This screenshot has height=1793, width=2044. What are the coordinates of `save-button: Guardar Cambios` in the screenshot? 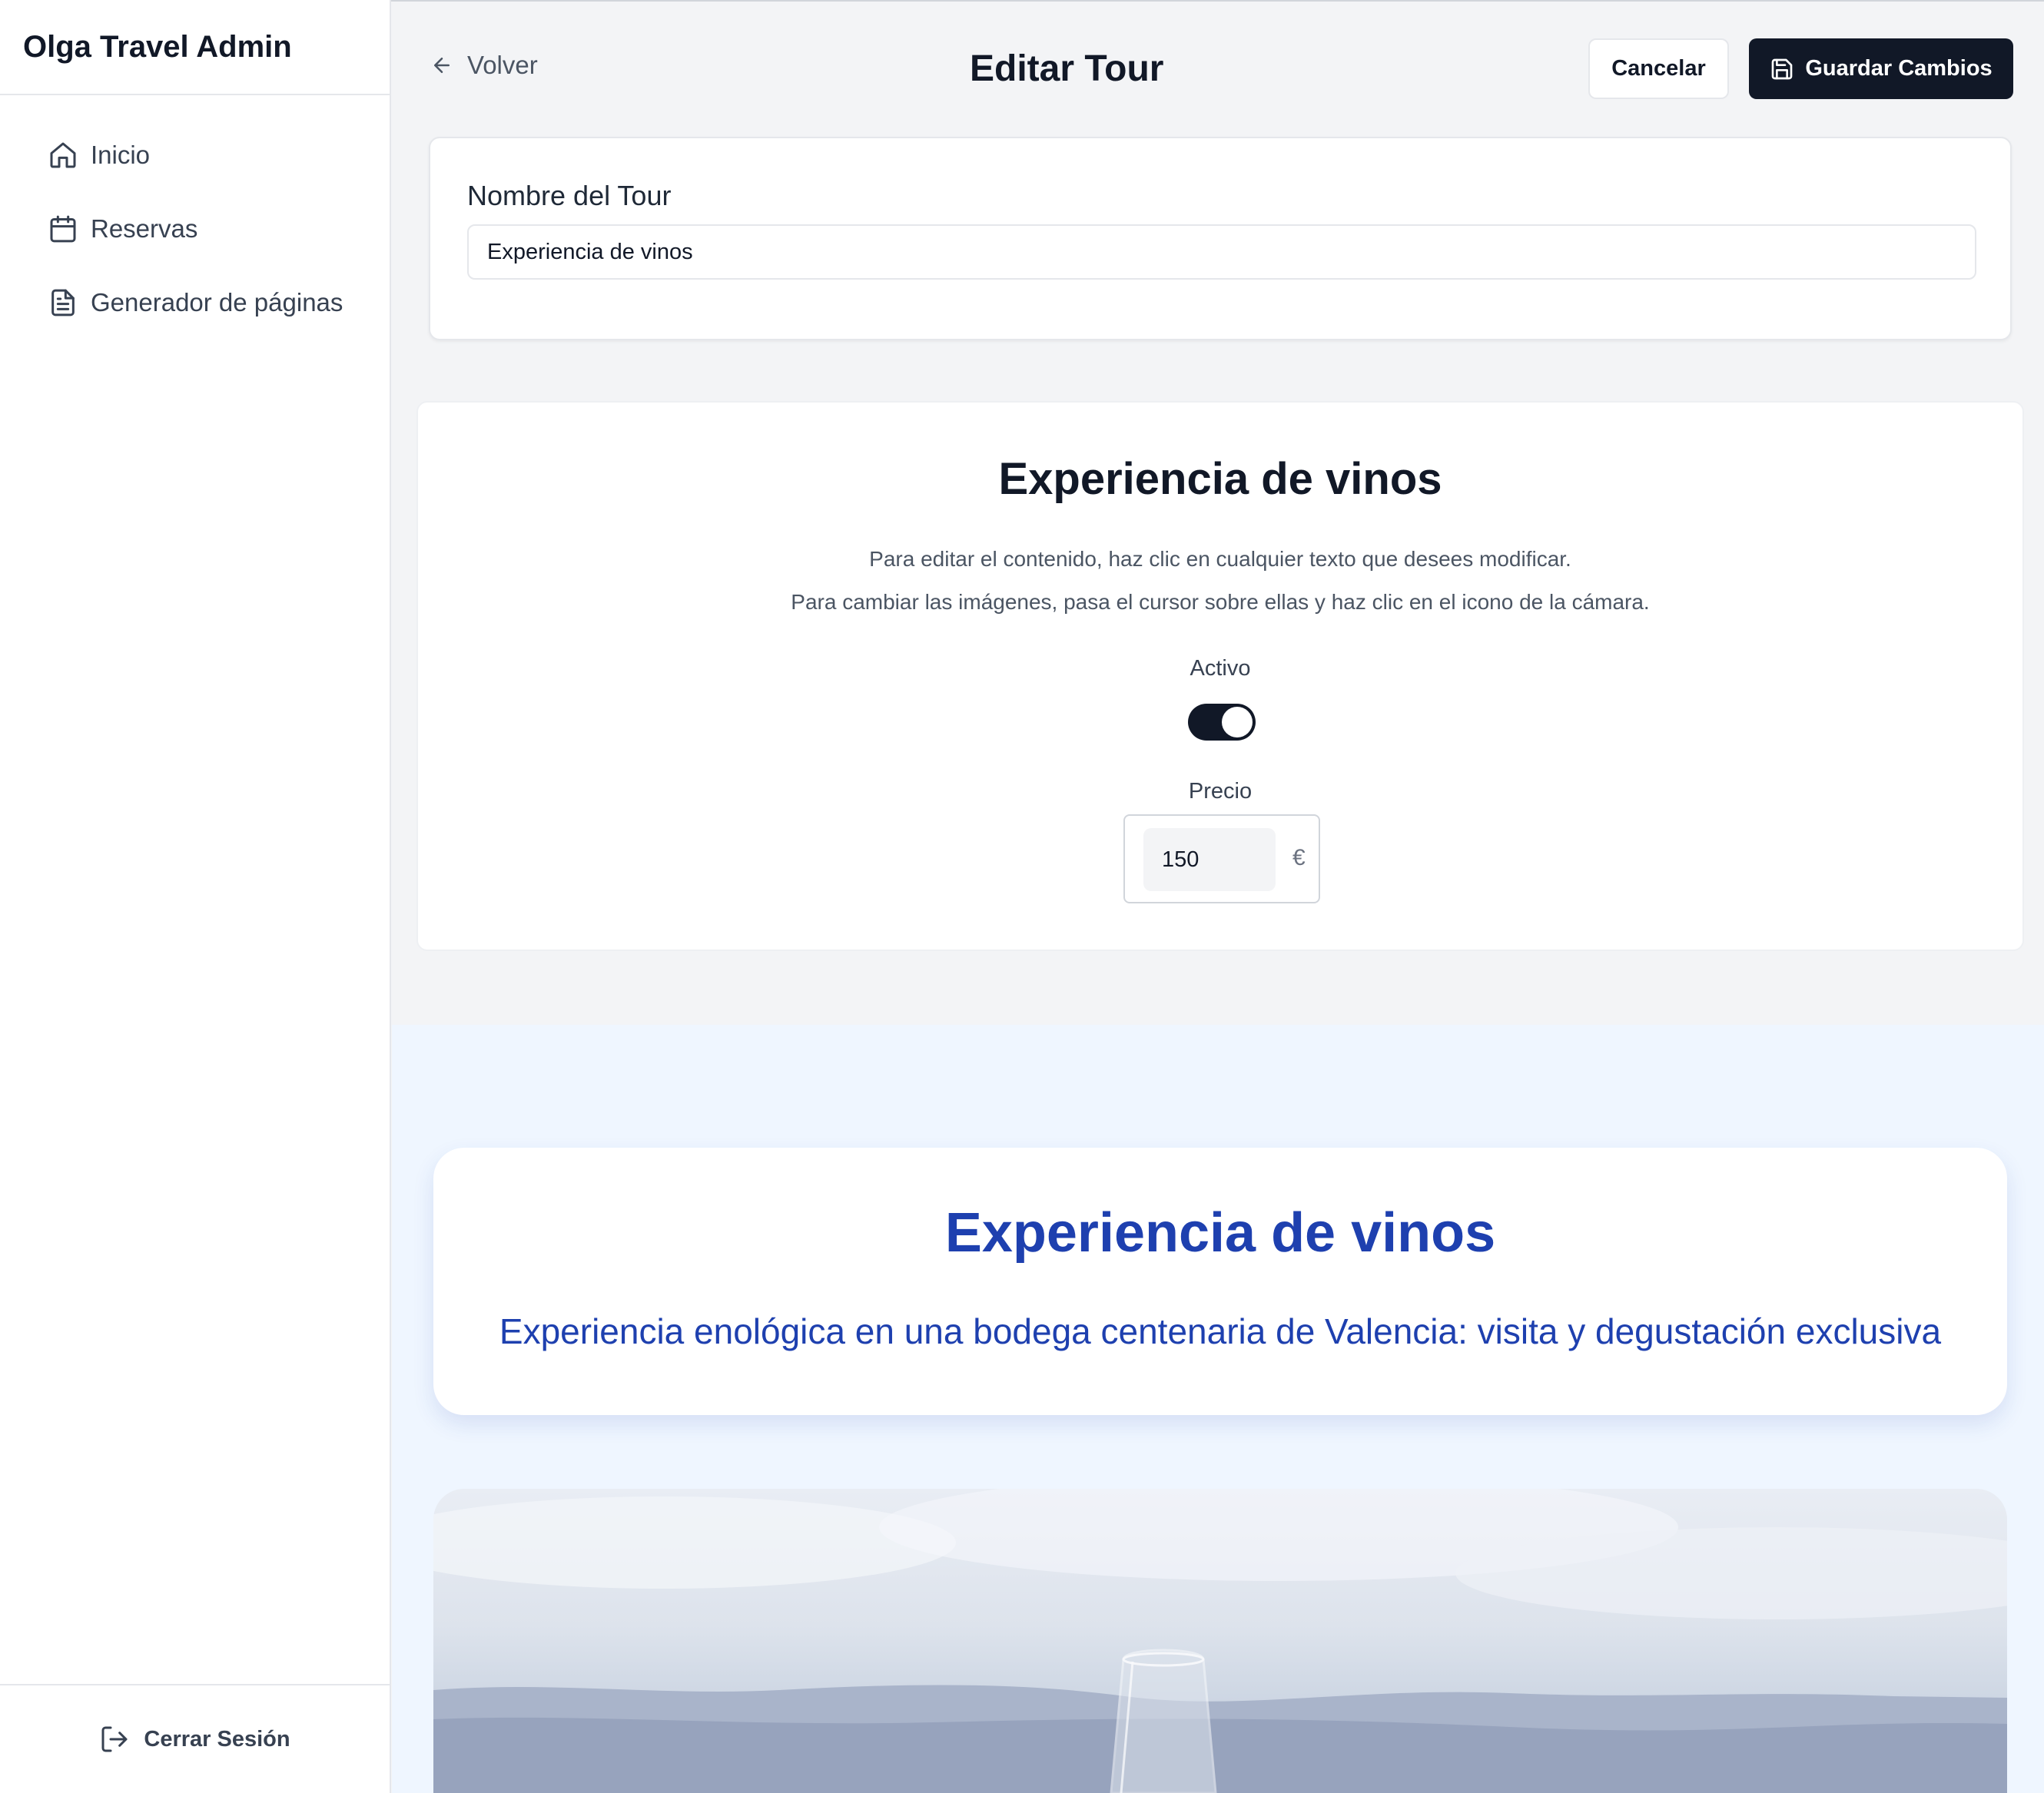 It's located at (1881, 69).